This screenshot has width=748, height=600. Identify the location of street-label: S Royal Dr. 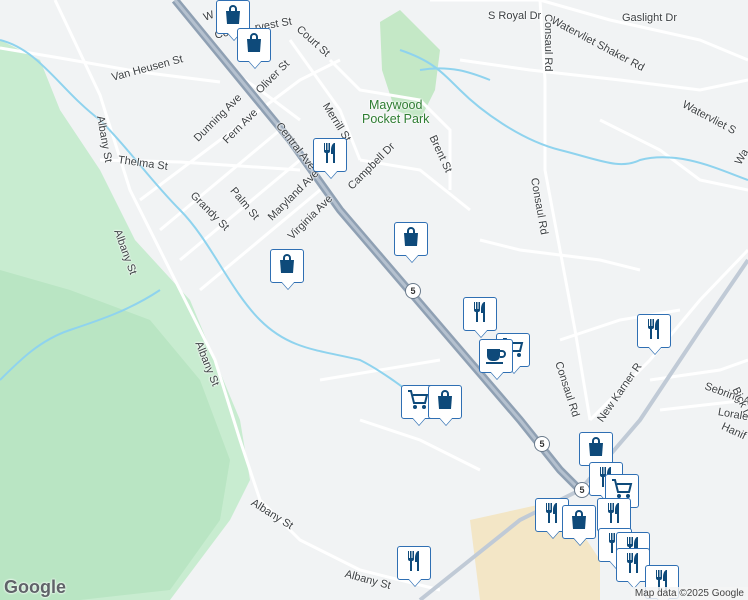
(515, 16).